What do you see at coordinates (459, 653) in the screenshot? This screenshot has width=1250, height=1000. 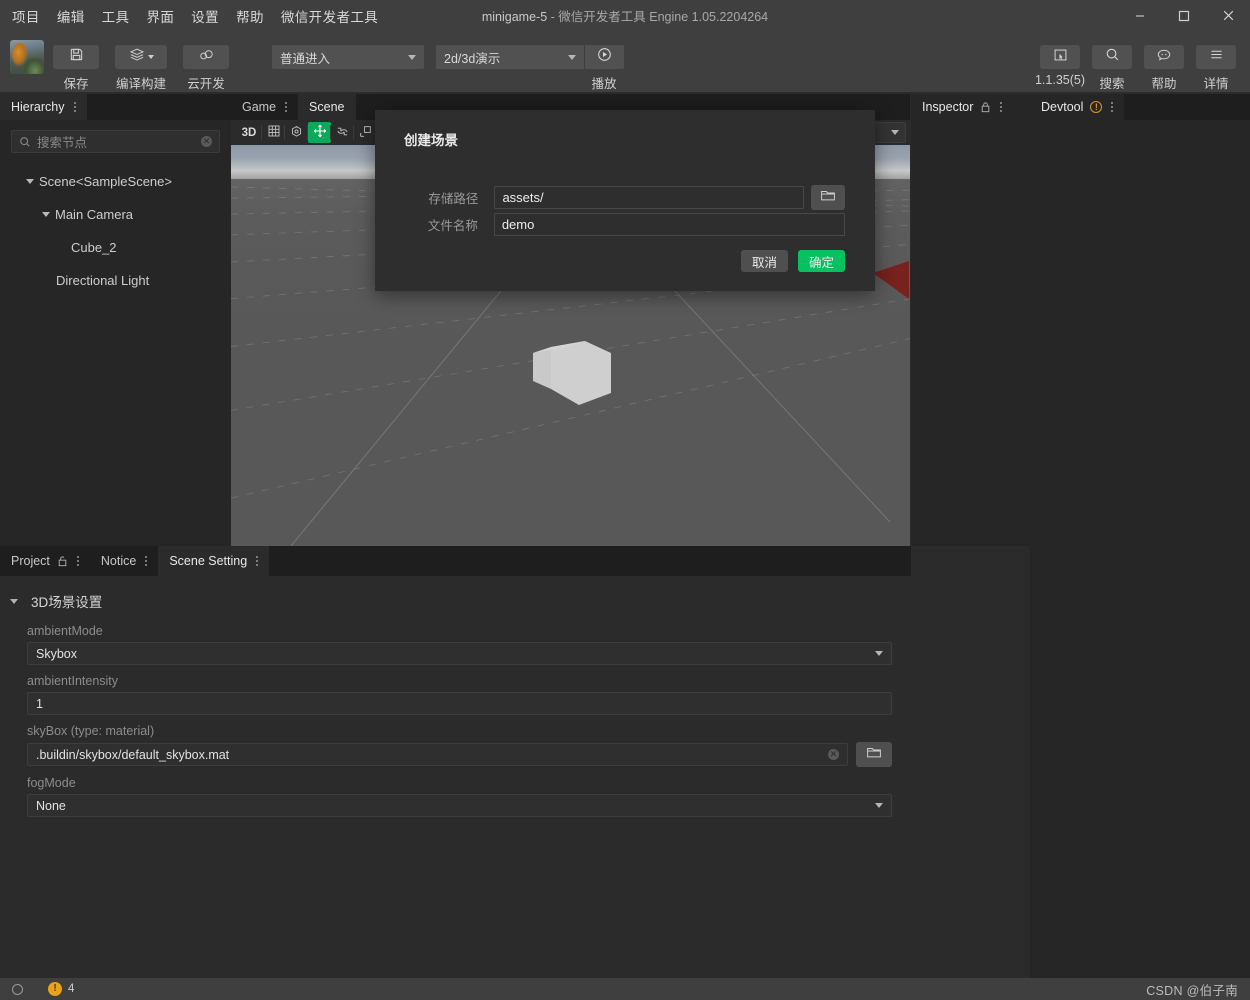 I see `ambientmode-select: Skybox` at bounding box center [459, 653].